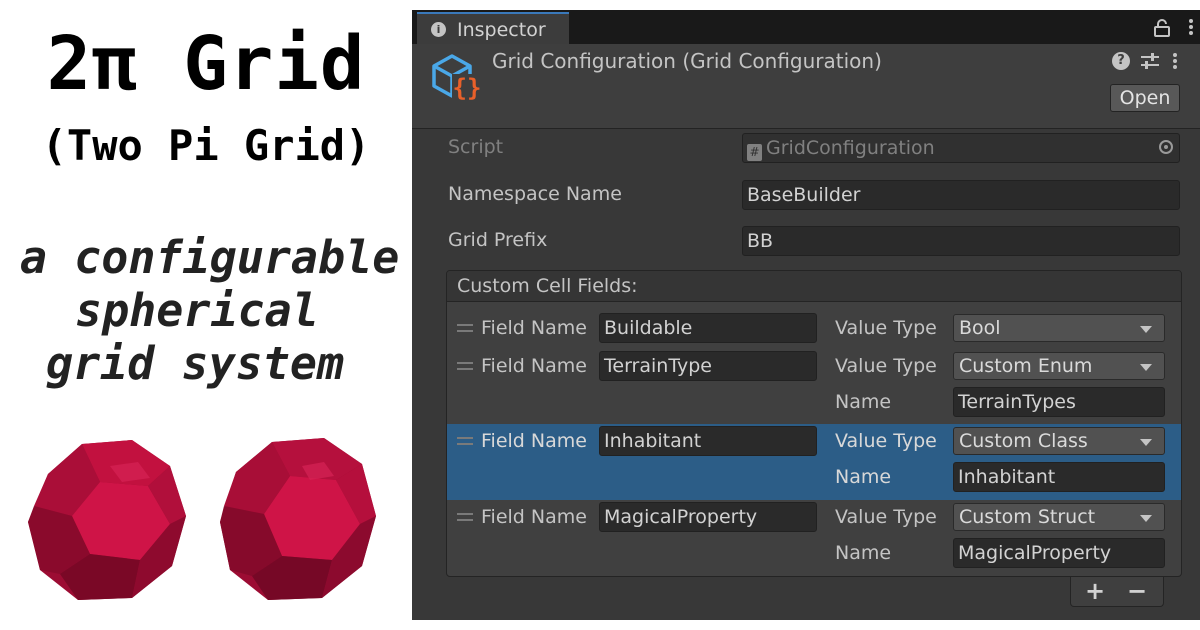 This screenshot has height=630, width=1200. Describe the element at coordinates (501, 30) in the screenshot. I see `tab-inspector-label: Inspector` at that location.